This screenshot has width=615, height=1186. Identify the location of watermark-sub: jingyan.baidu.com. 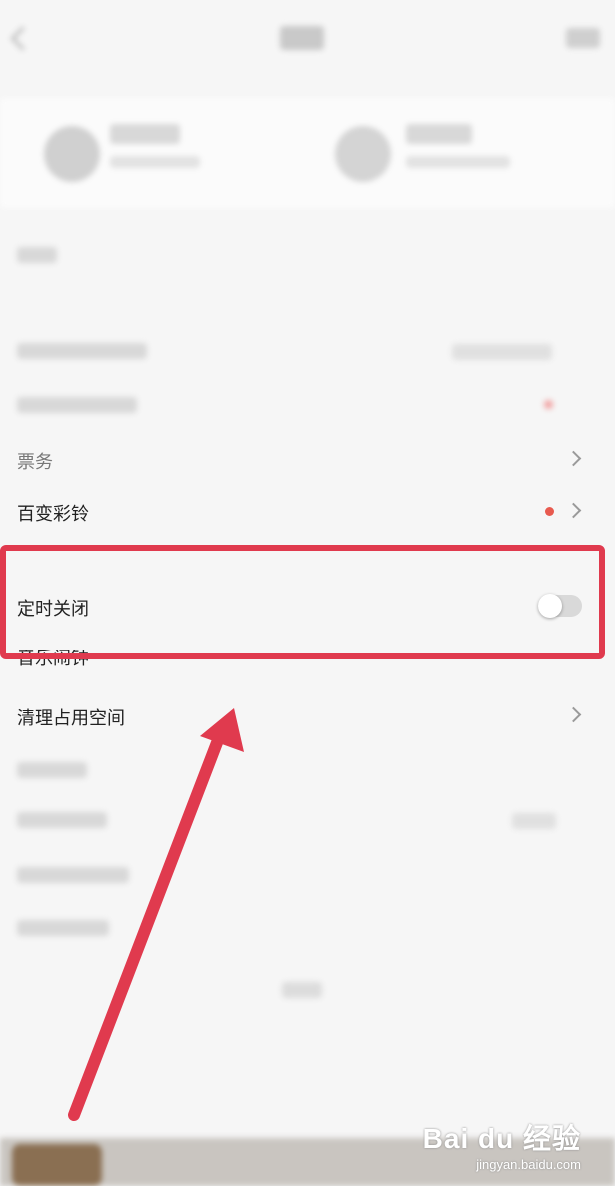
(528, 1164).